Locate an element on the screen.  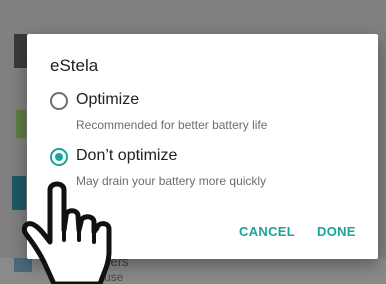
done-button: DONE is located at coordinates (336, 231).